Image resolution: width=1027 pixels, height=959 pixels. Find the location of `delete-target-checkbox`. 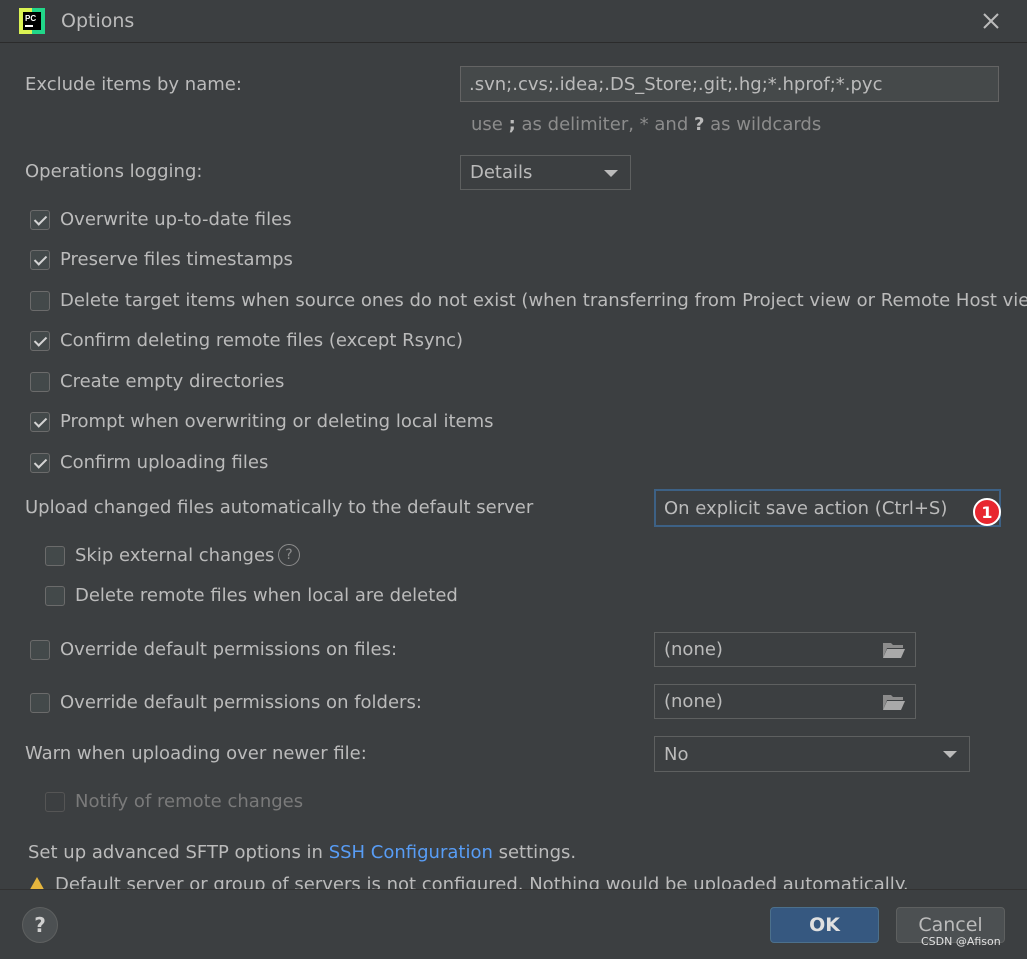

delete-target-checkbox is located at coordinates (40, 301).